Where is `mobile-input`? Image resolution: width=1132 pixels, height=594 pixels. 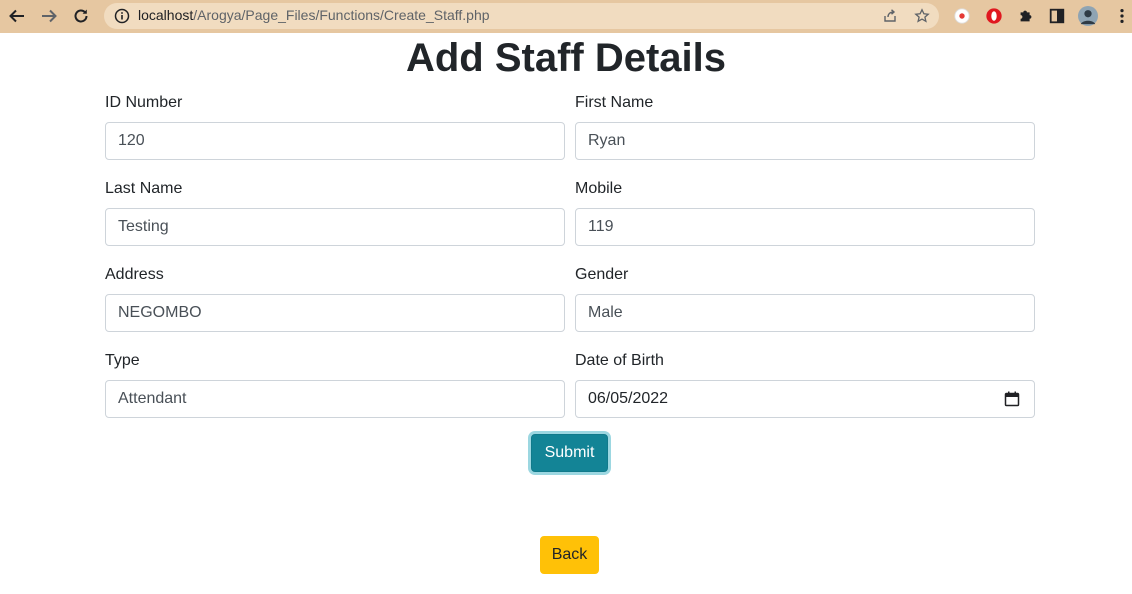 mobile-input is located at coordinates (805, 227).